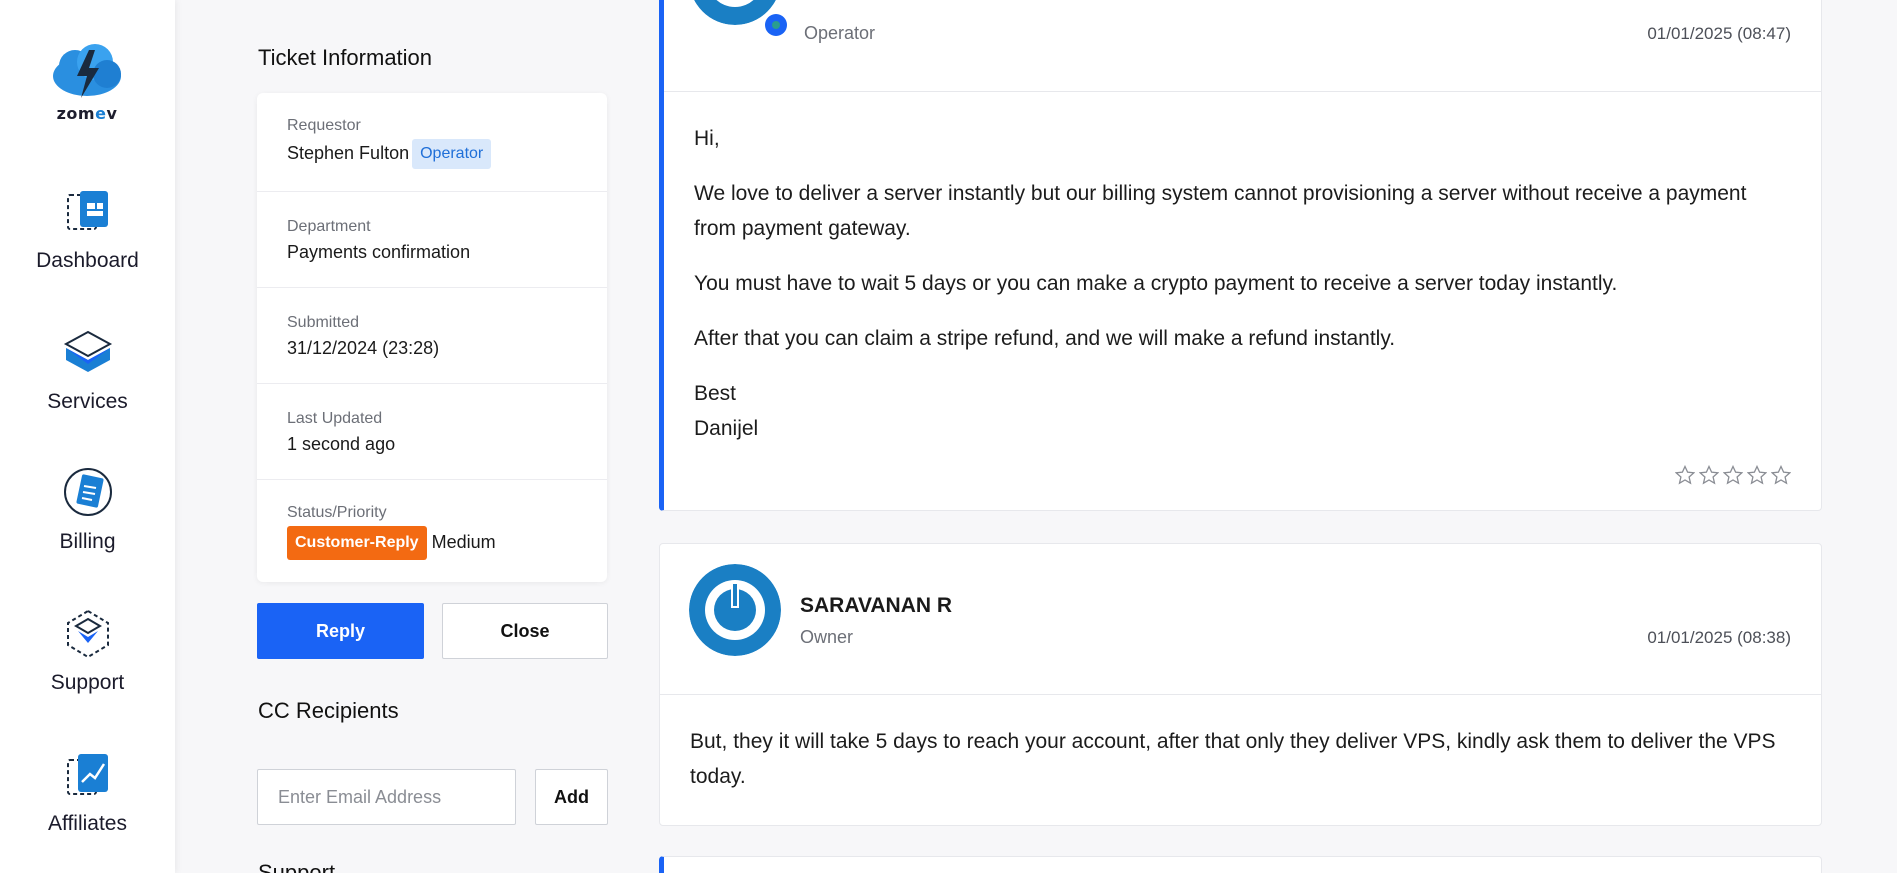 The height and width of the screenshot is (873, 1897). Describe the element at coordinates (87, 823) in the screenshot. I see `sidebar-item-label: Affiliates` at that location.